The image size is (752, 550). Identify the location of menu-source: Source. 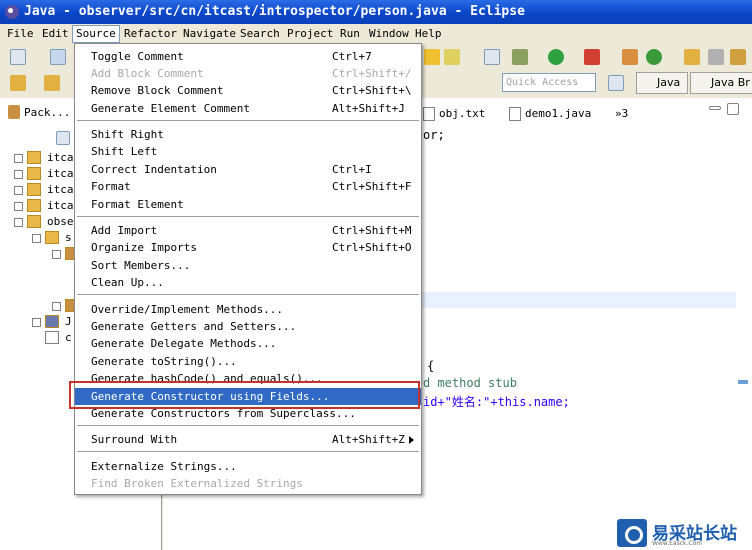
(96, 34).